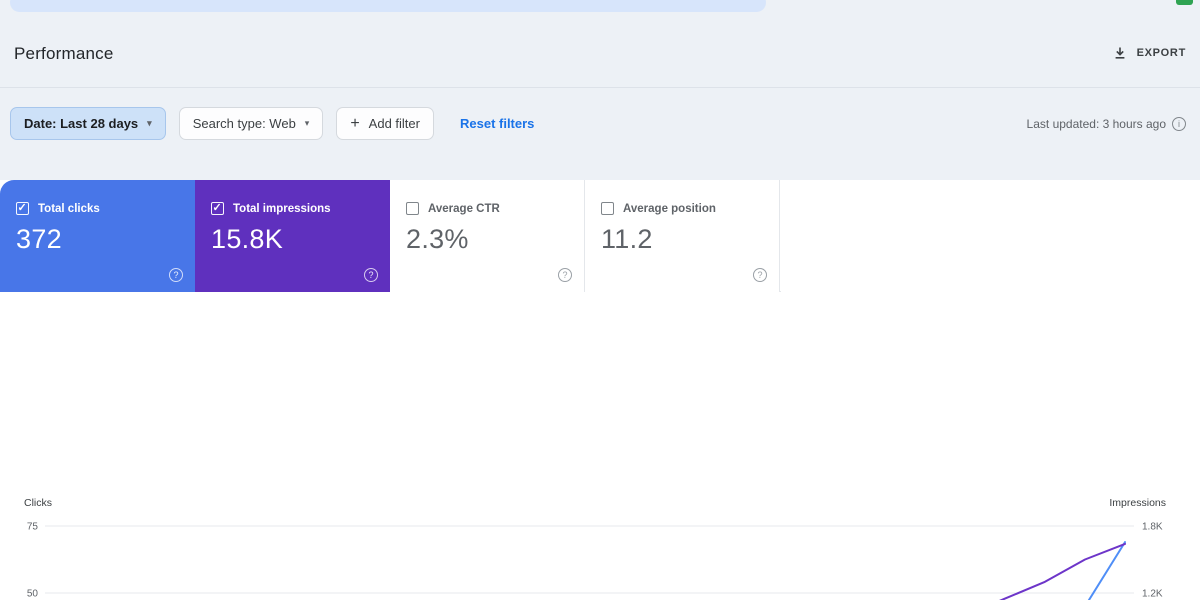  I want to click on average-position-checkbox, so click(607, 208).